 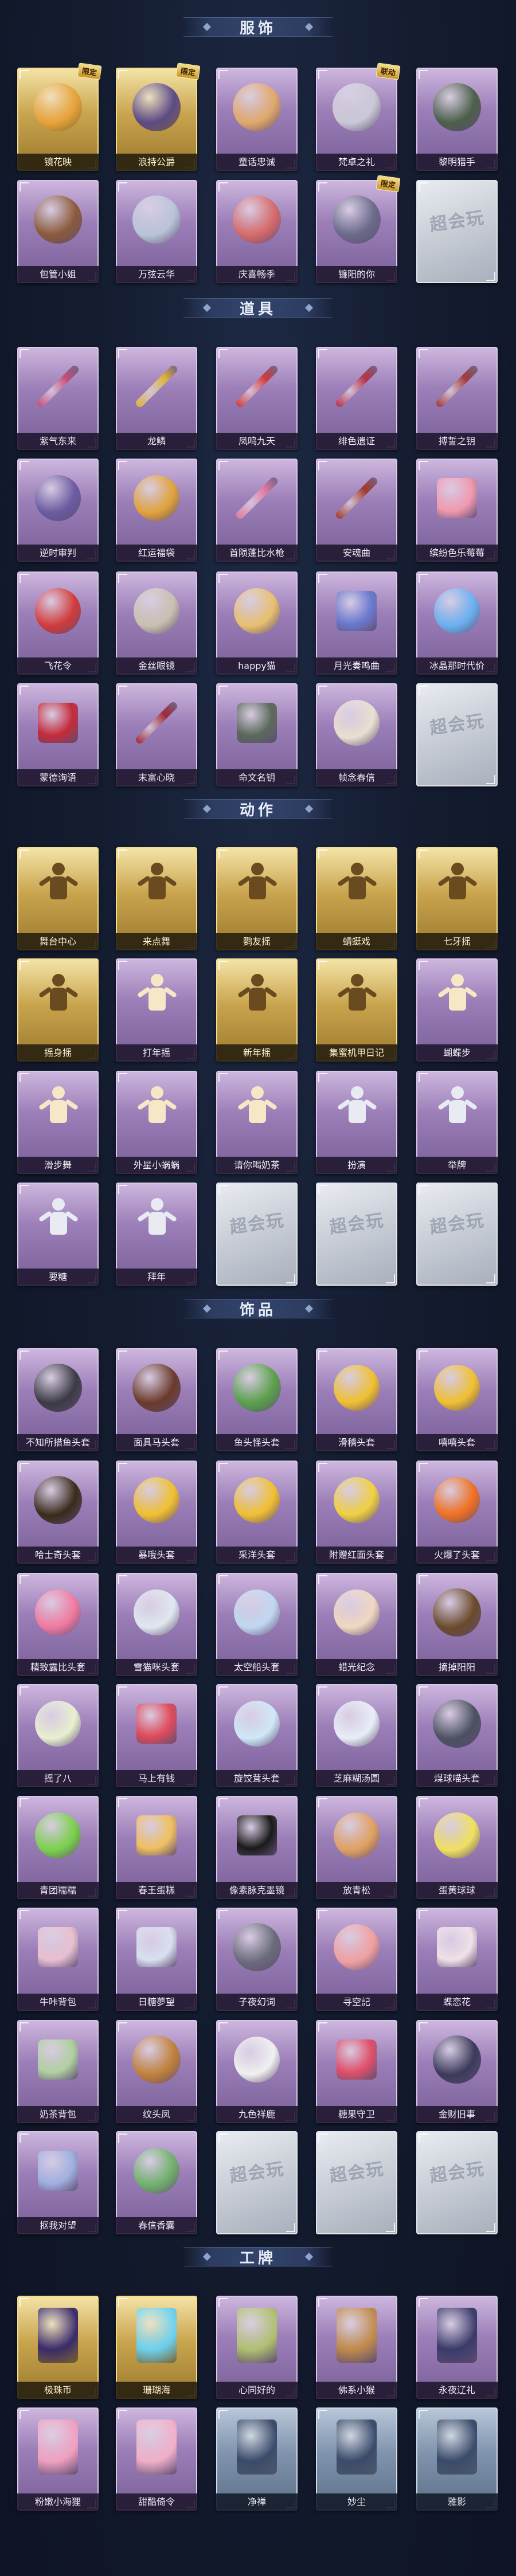 I want to click on item-card: 蝴蝶步, so click(x=457, y=1010).